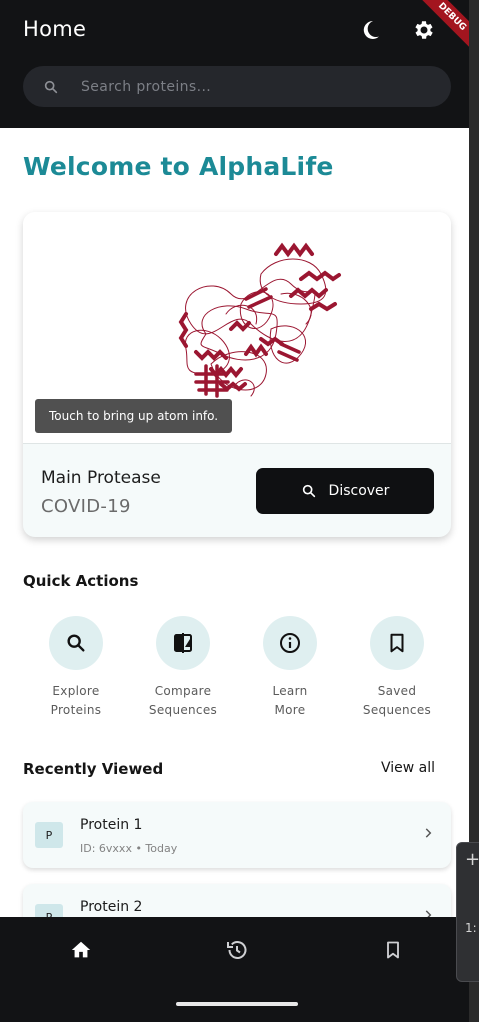  I want to click on settings-button, so click(424, 30).